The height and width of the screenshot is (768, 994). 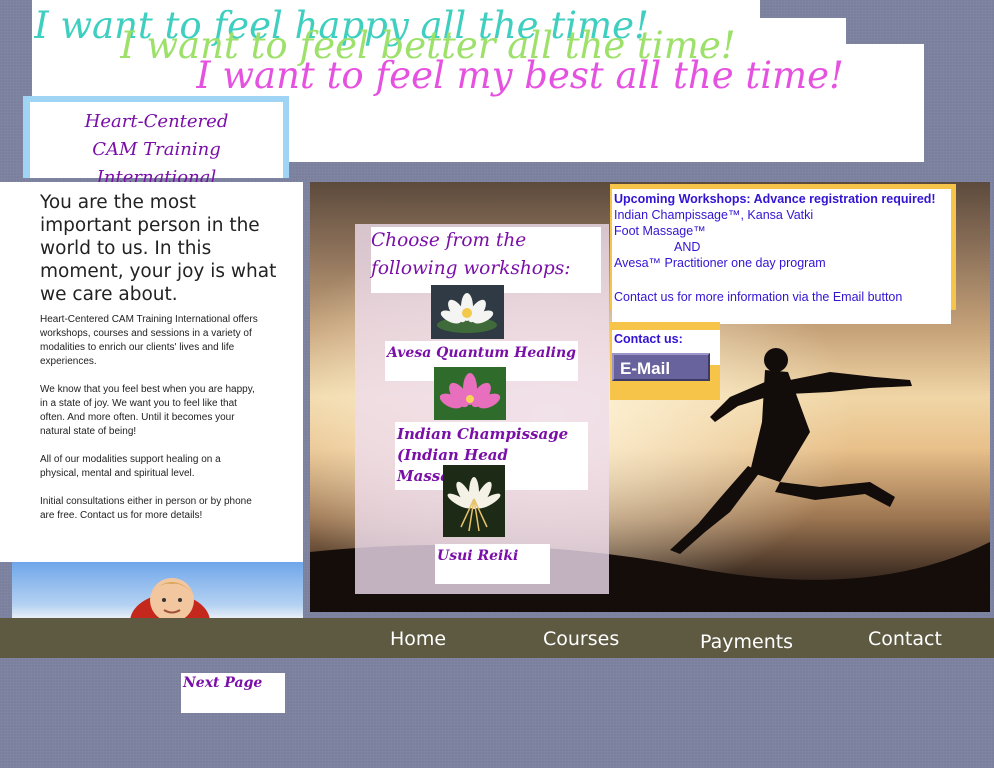 I want to click on lotus-pink-icon, so click(x=470, y=393).